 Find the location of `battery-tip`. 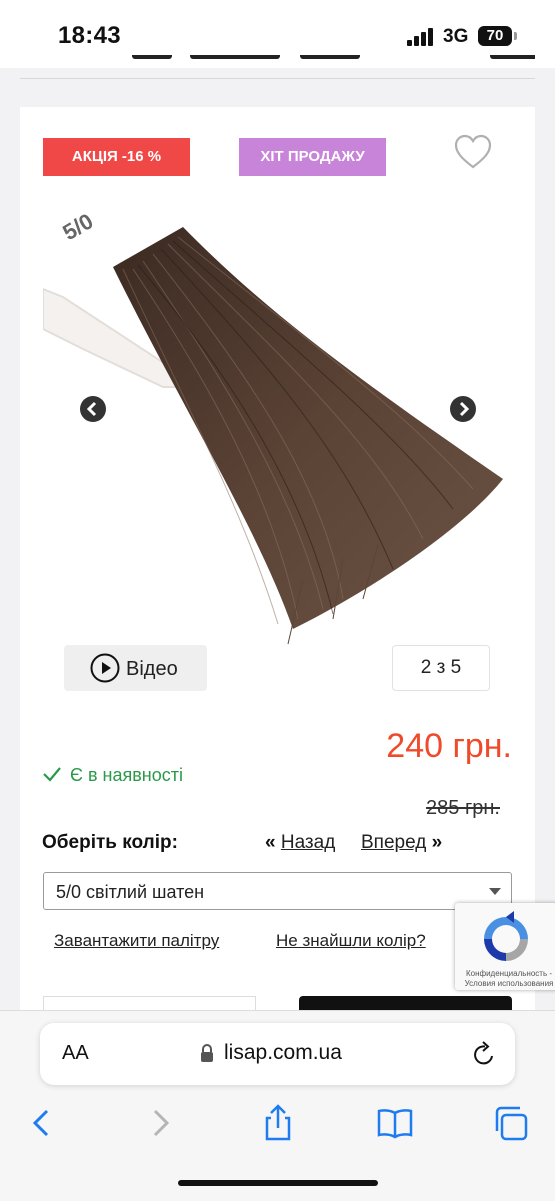

battery-tip is located at coordinates (515, 36).